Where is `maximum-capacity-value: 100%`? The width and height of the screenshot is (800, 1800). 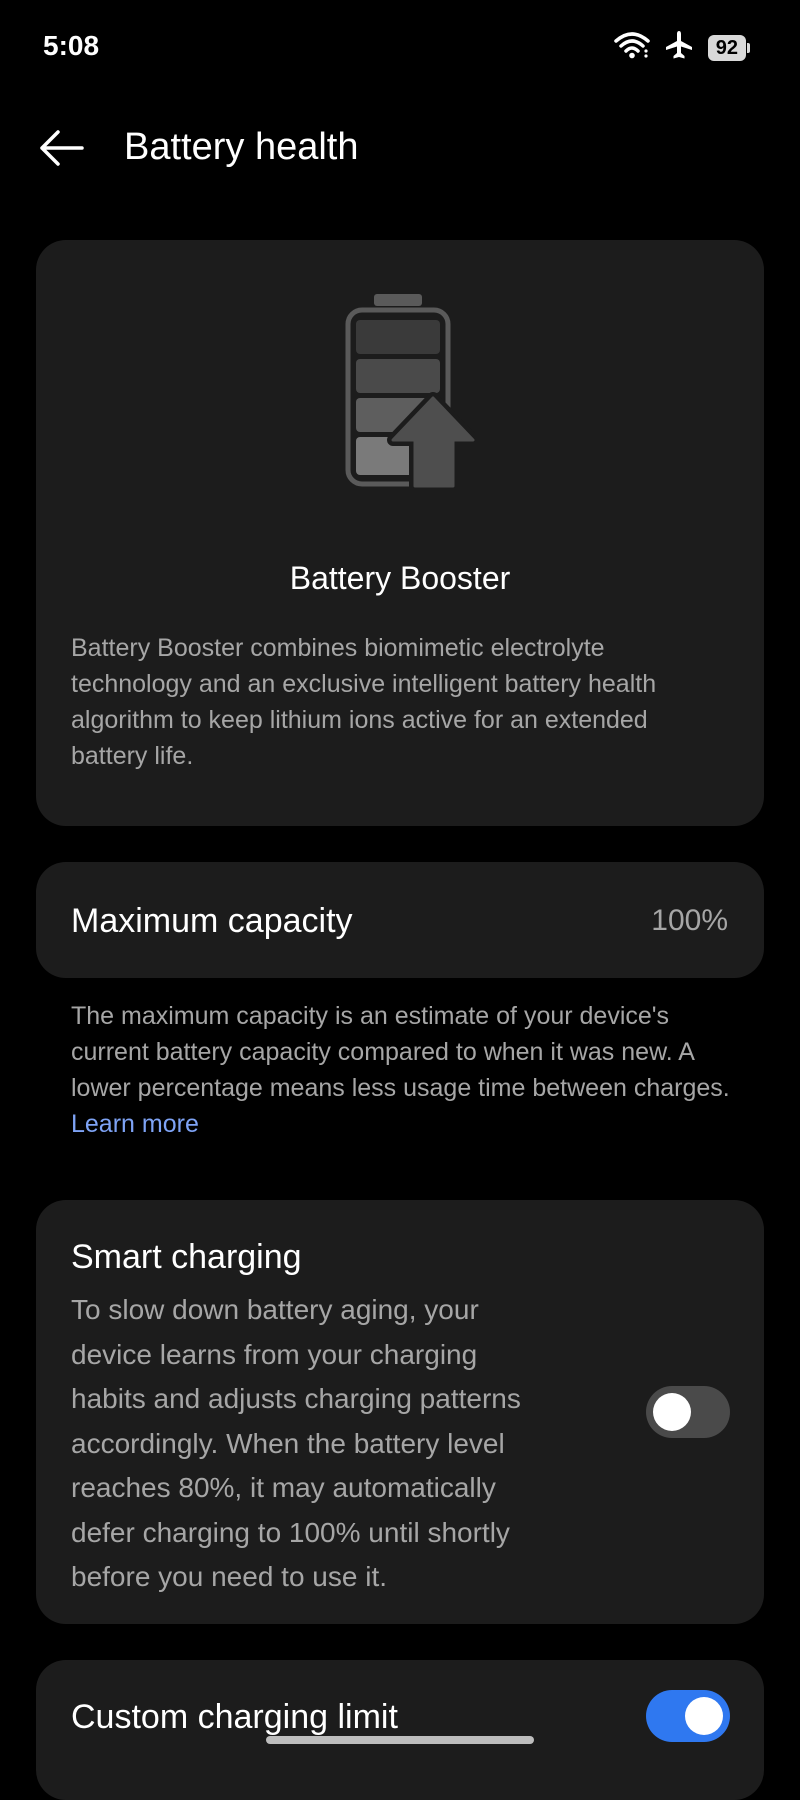
maximum-capacity-value: 100% is located at coordinates (689, 920).